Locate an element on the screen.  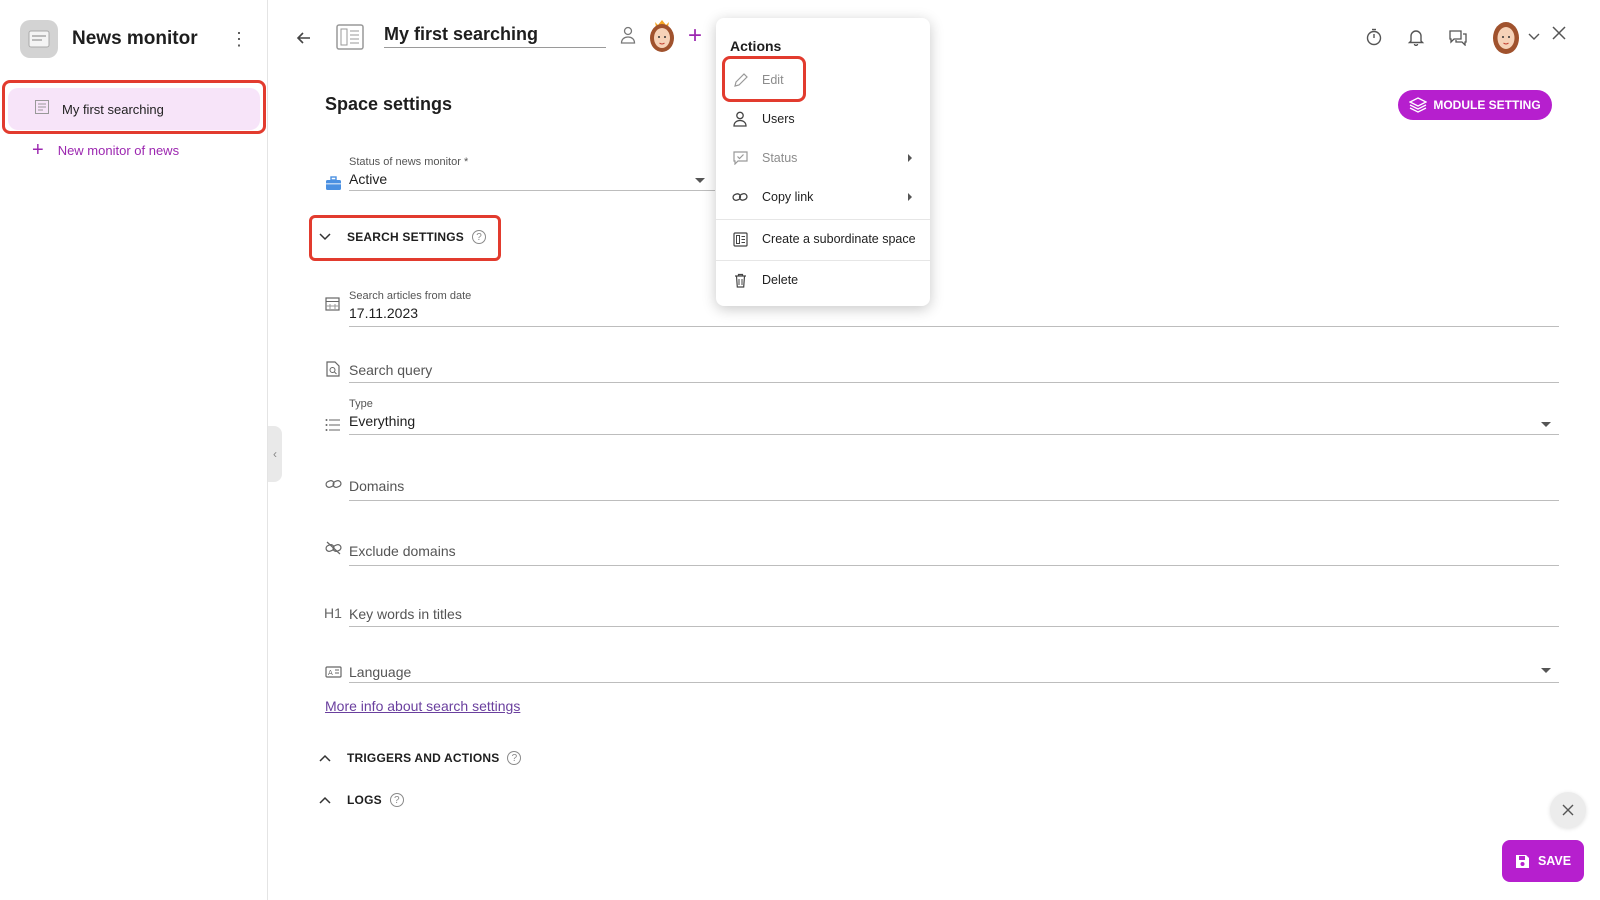
type-dropdown-caret-icon is located at coordinates (1546, 424).